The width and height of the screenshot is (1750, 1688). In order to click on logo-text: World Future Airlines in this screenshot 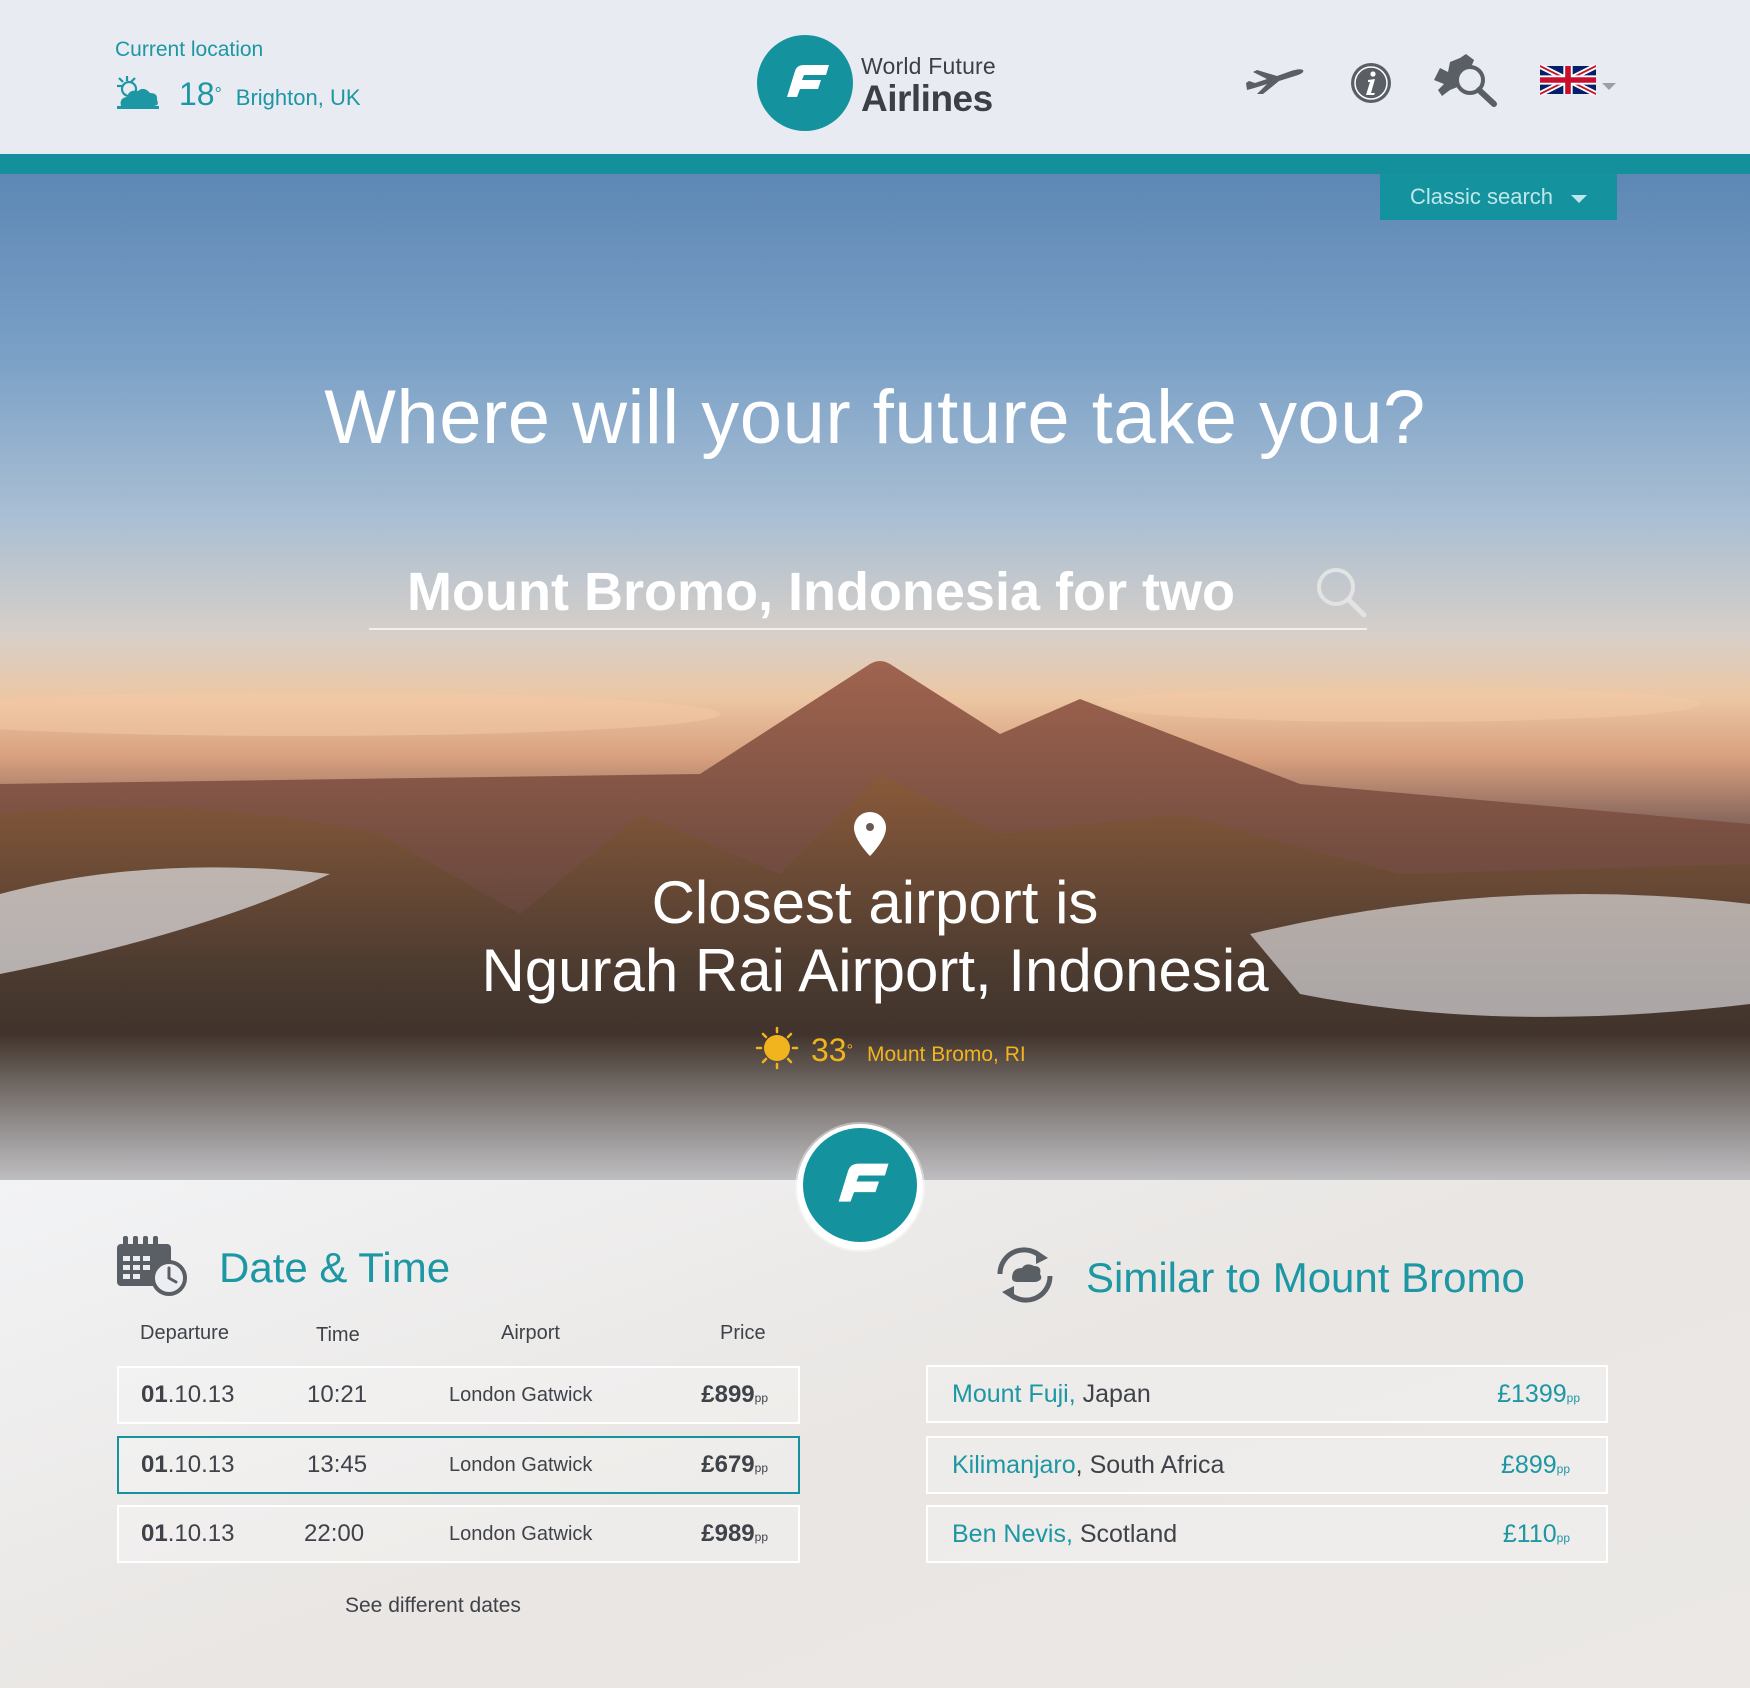, I will do `click(928, 85)`.